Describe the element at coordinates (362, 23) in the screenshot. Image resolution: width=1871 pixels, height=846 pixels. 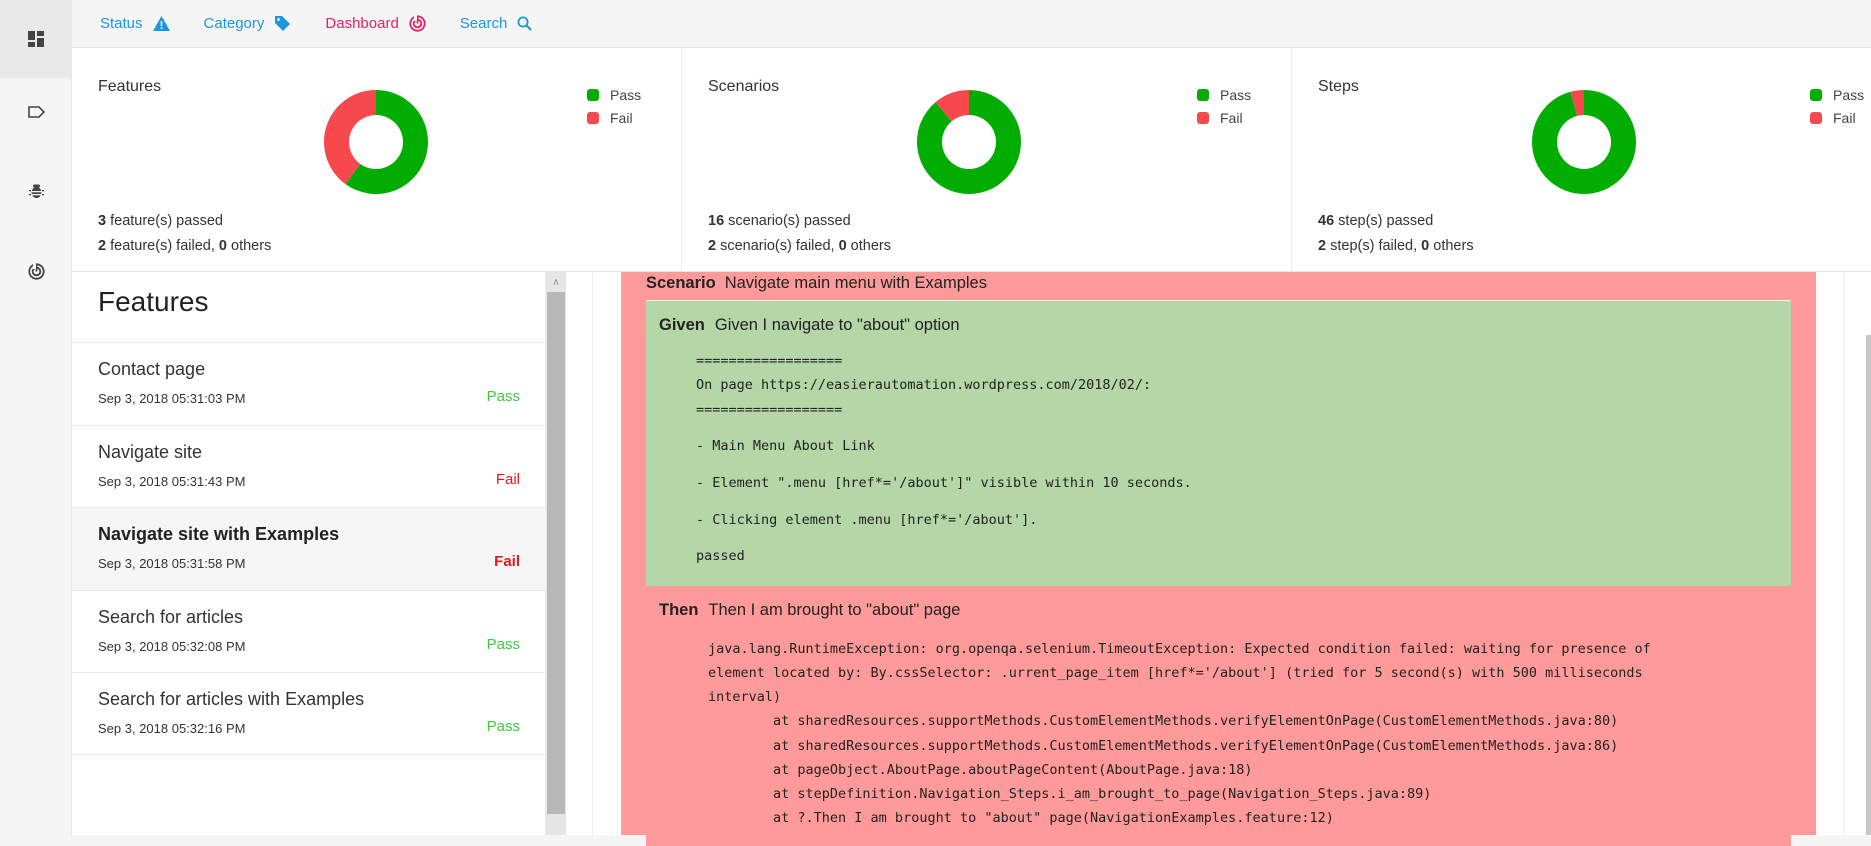
I see `nav-dashboard-label: Dashboard` at that location.